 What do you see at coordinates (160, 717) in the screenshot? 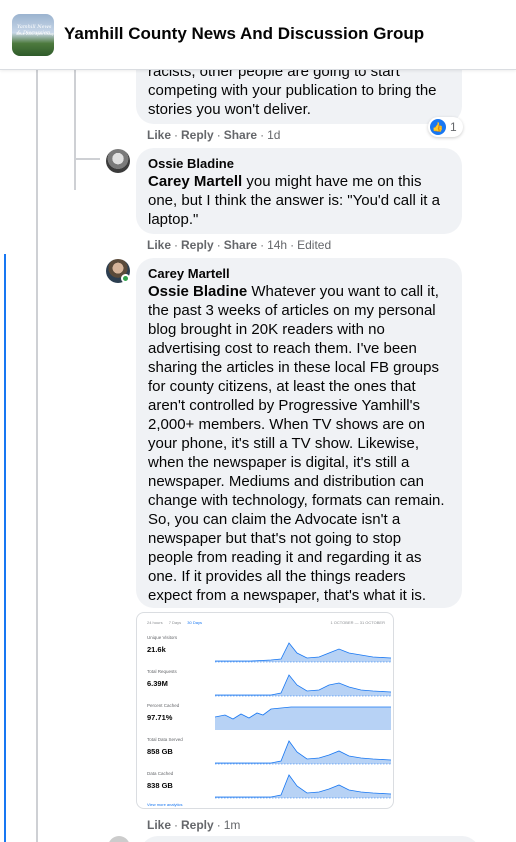
I see `metric-value: 97.71%` at bounding box center [160, 717].